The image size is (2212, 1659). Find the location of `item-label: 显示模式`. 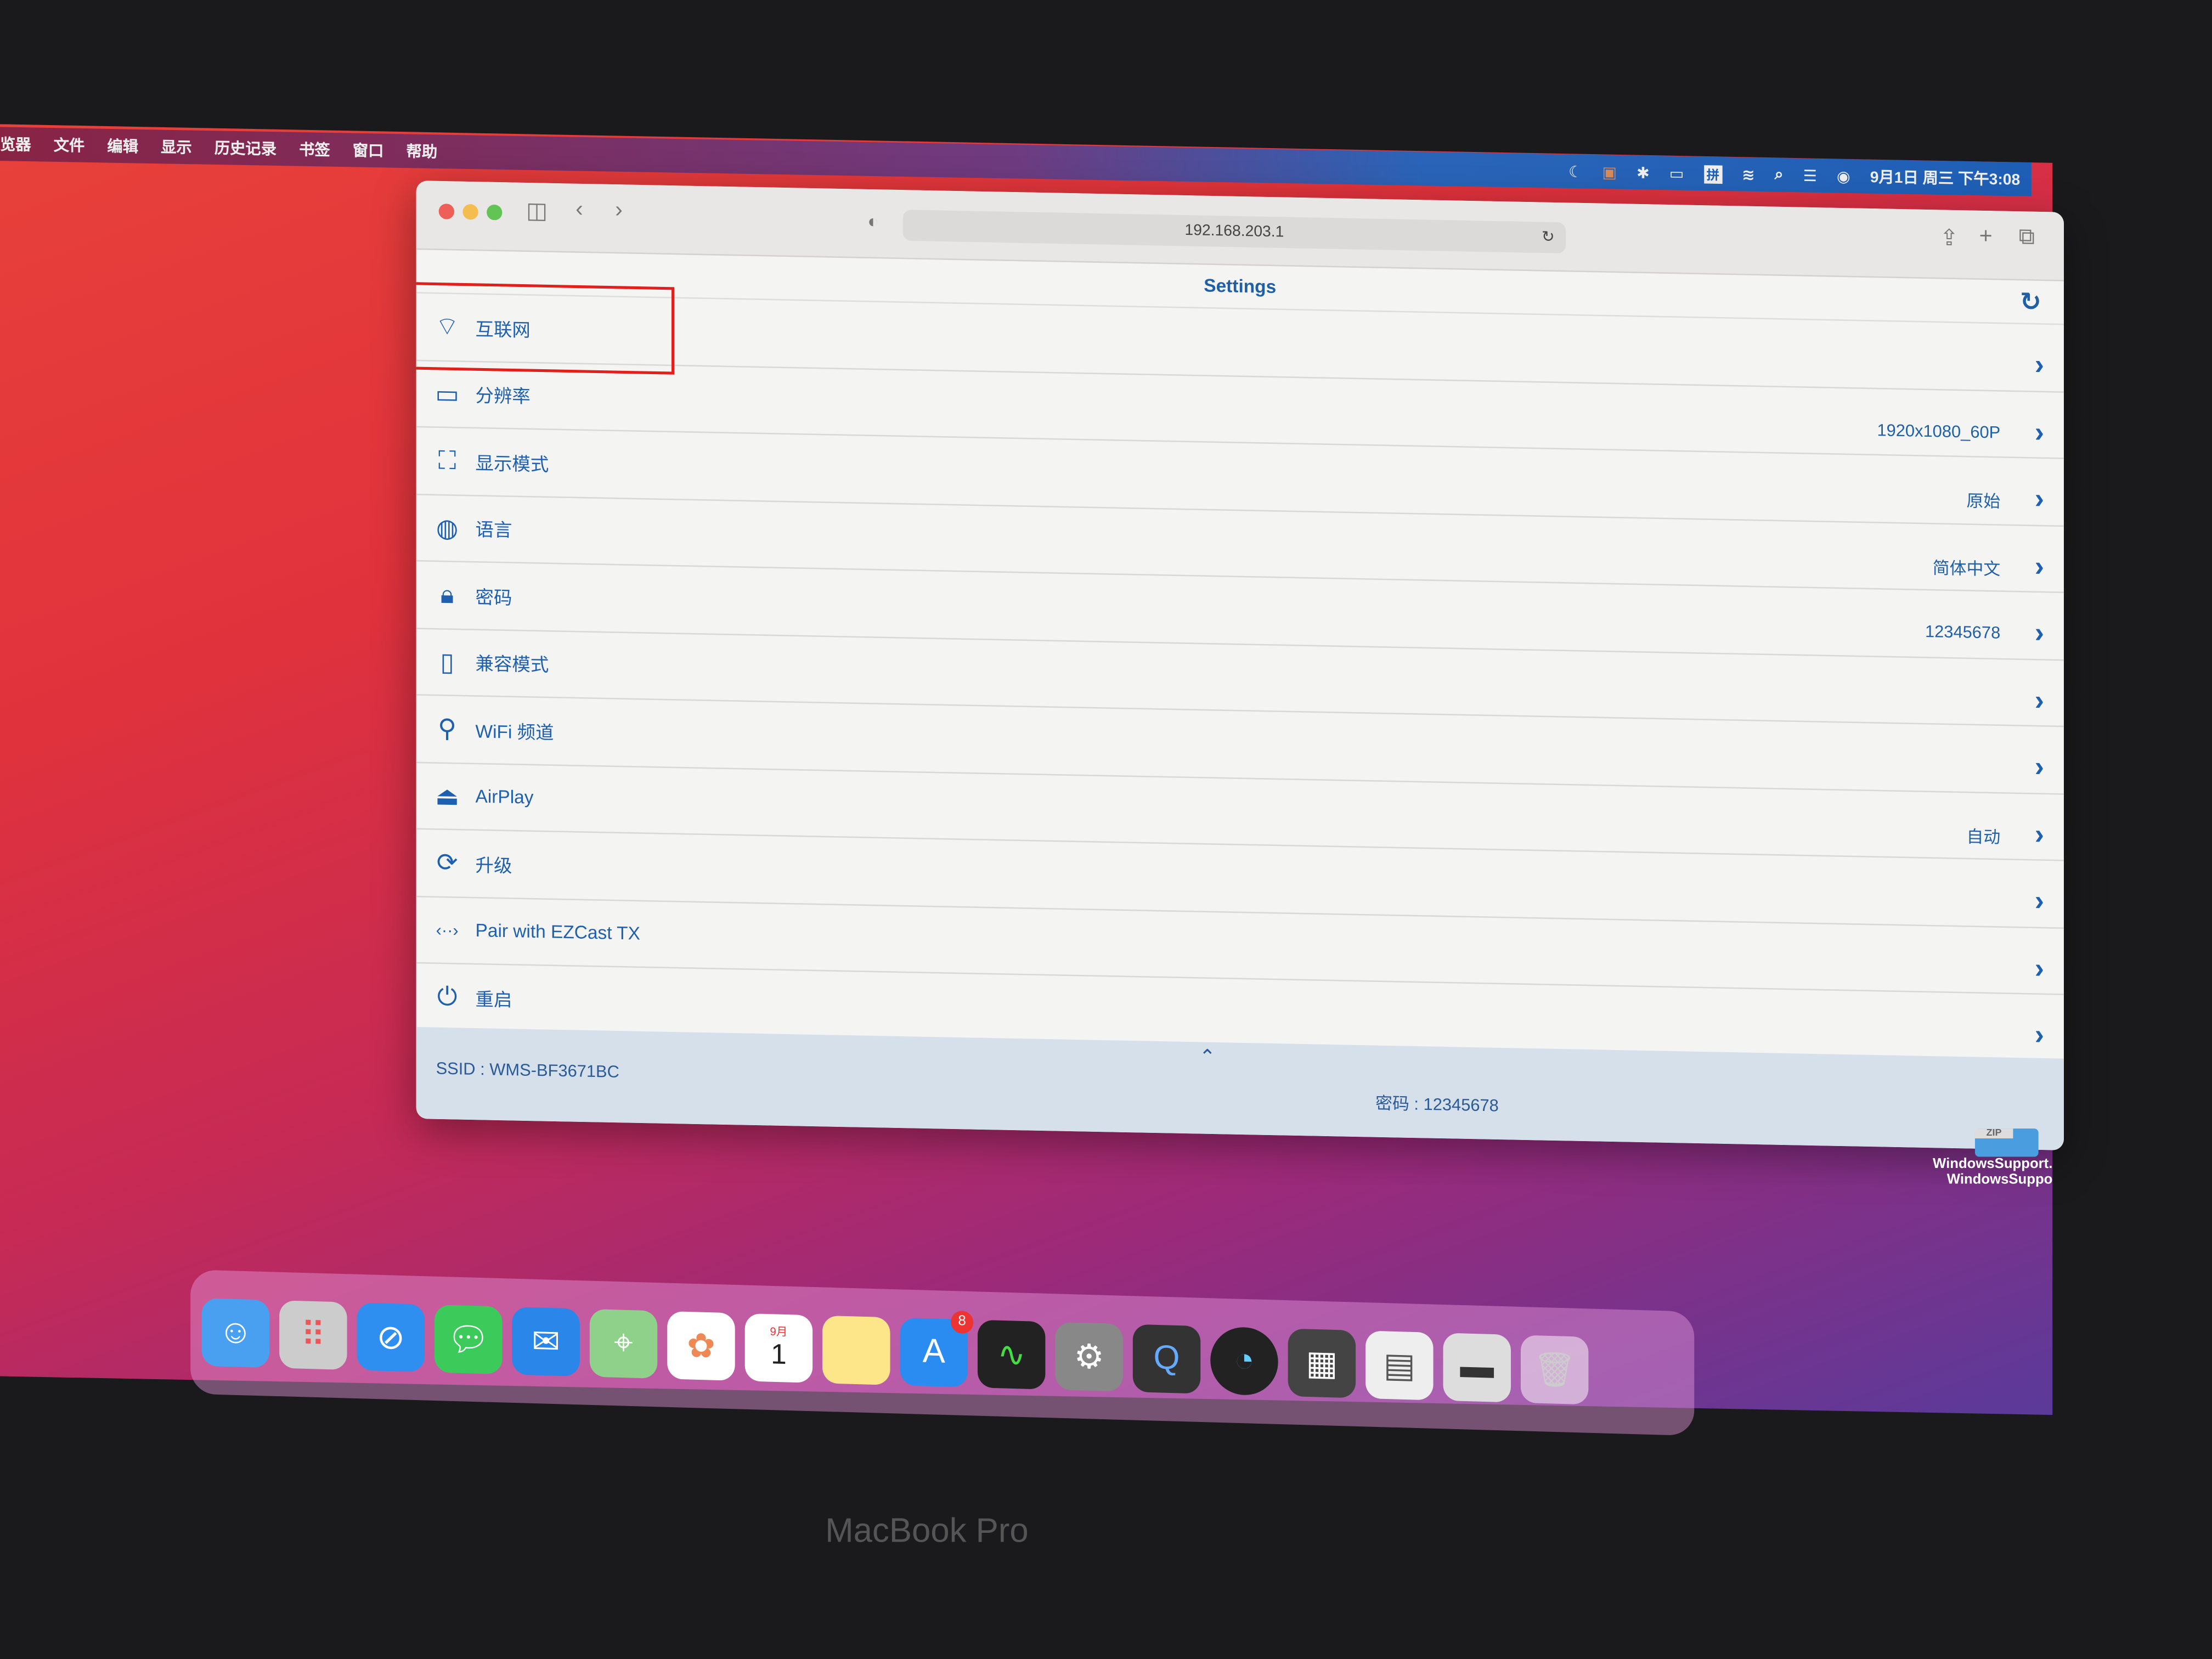

item-label: 显示模式 is located at coordinates (512, 464).